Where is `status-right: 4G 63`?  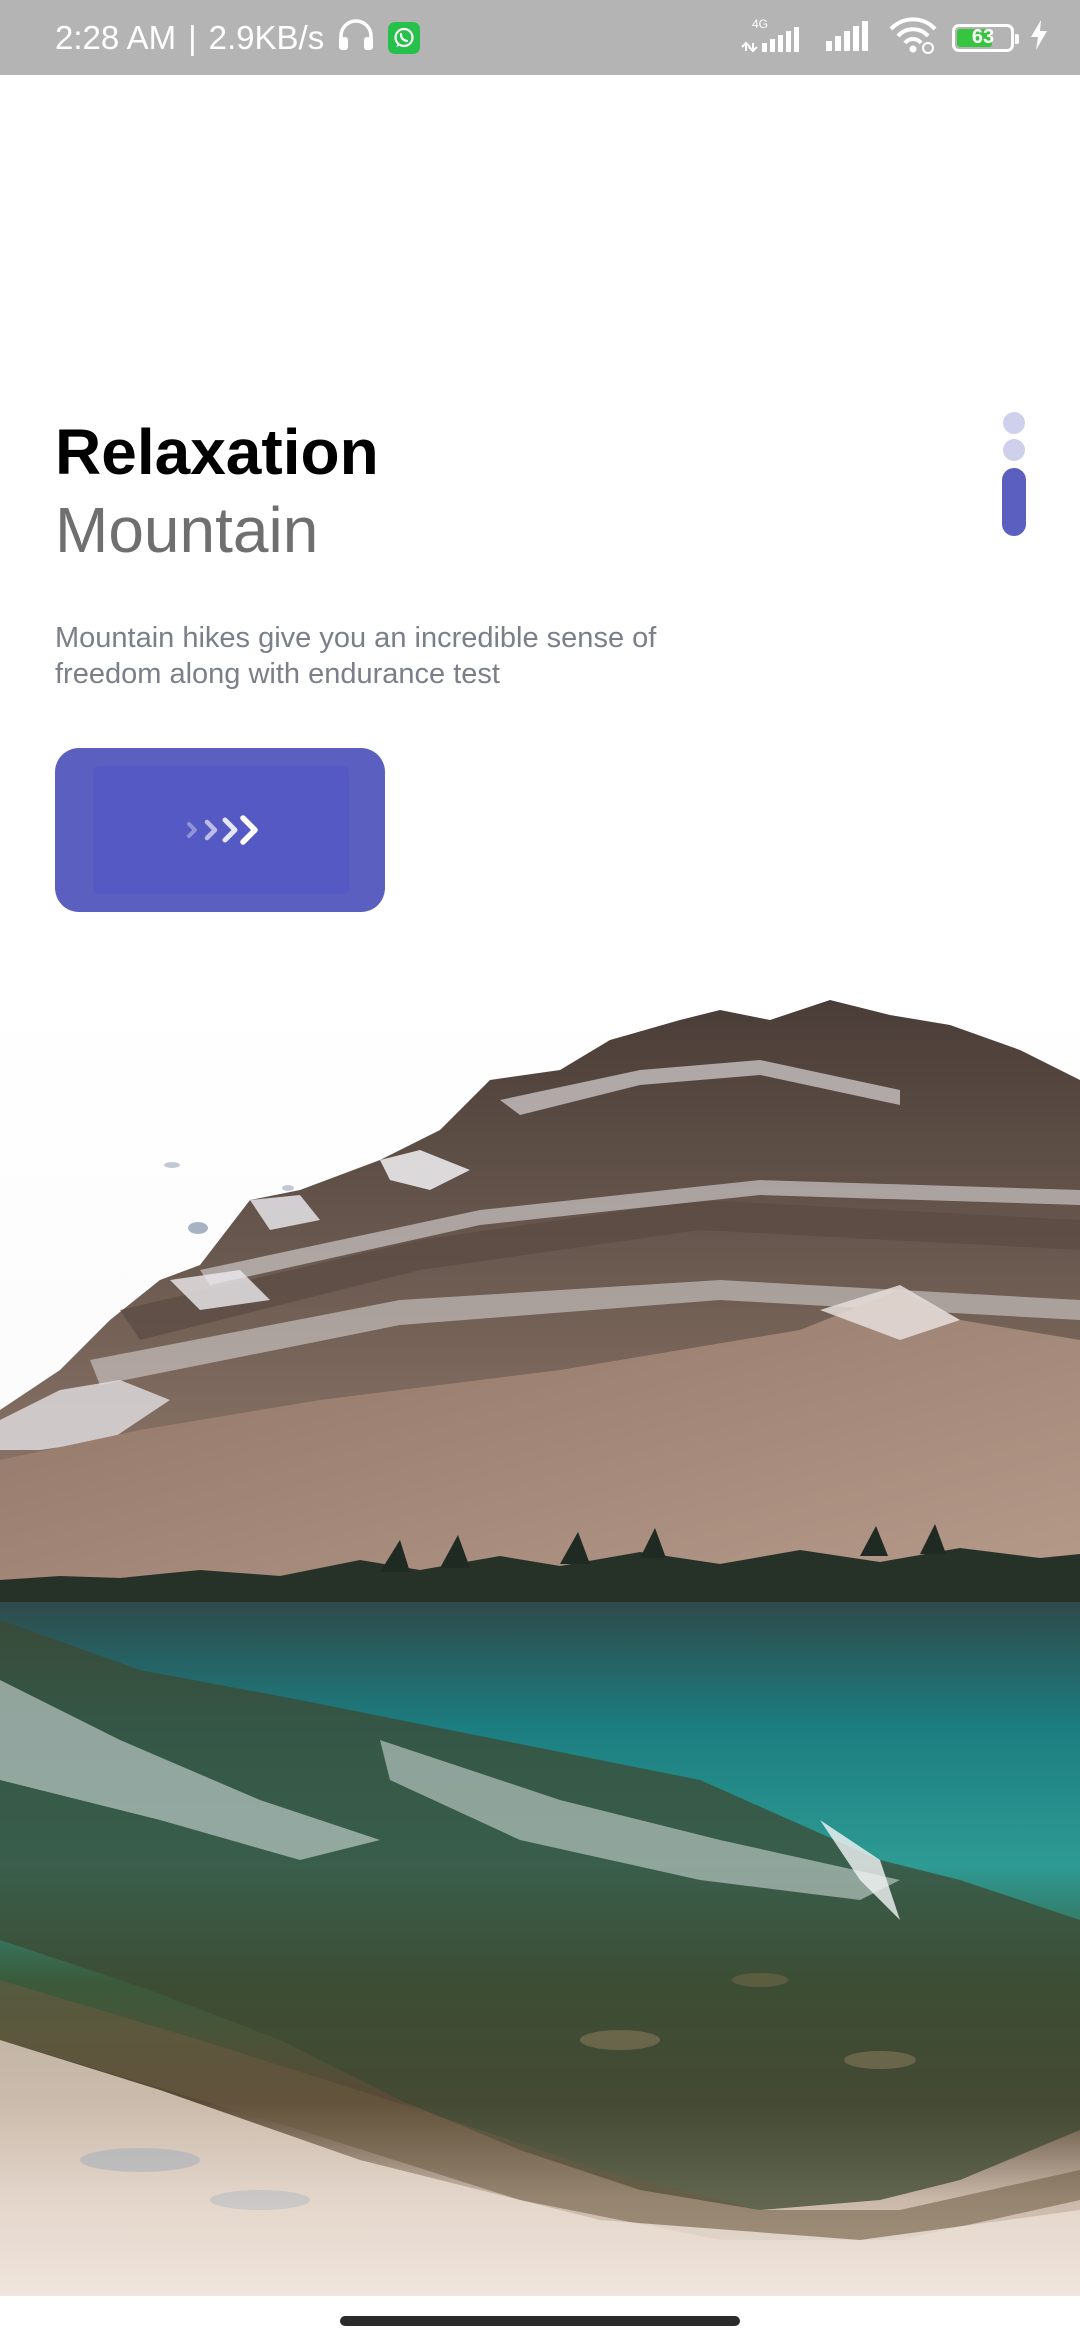 status-right: 4G 63 is located at coordinates (895, 37).